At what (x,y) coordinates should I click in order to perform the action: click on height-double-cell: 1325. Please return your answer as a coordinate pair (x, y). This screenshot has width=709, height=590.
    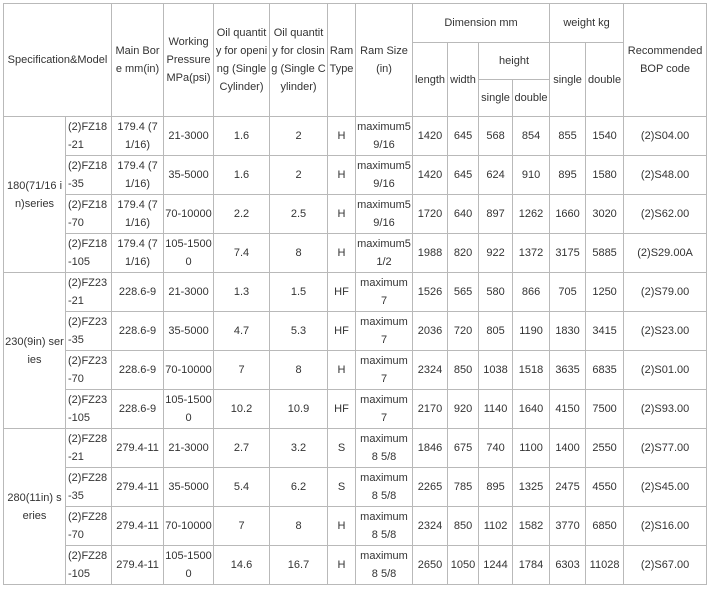
    Looking at the image, I should click on (531, 487).